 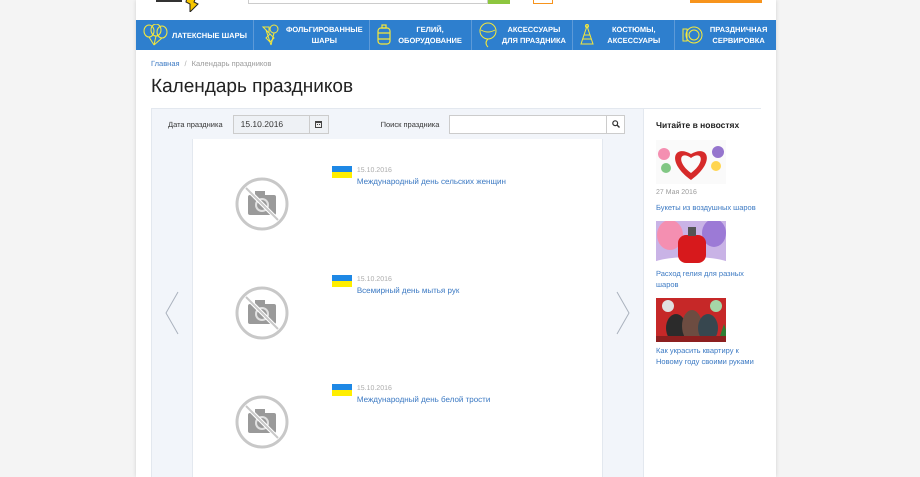 What do you see at coordinates (252, 87) in the screenshot?
I see `page-title: Календарь праздников` at bounding box center [252, 87].